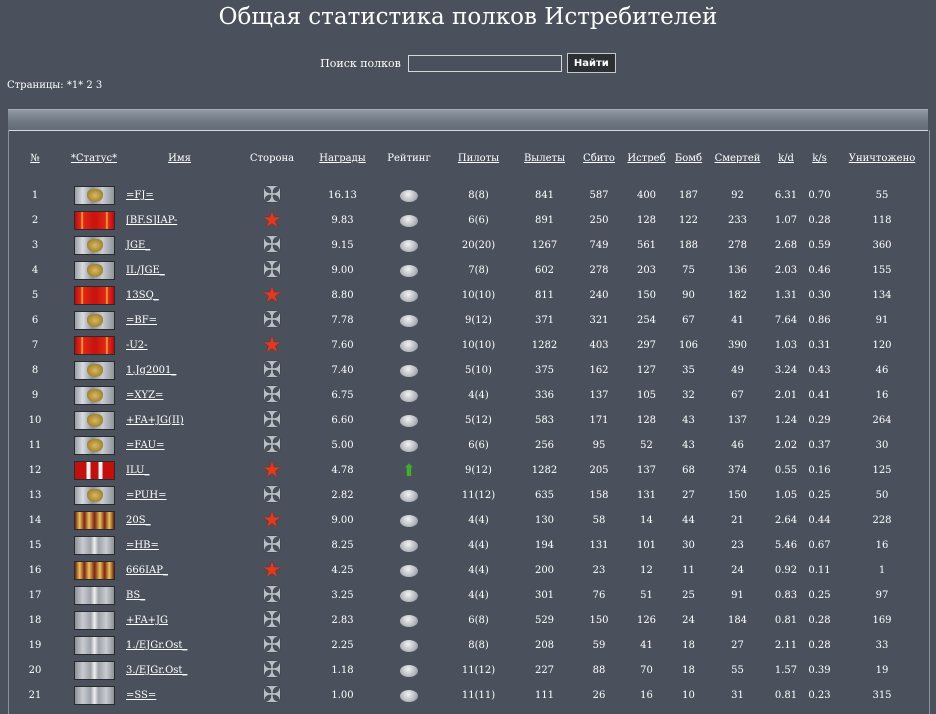 The width and height of the screenshot is (936, 714). I want to click on search-button: Найти, so click(591, 63).